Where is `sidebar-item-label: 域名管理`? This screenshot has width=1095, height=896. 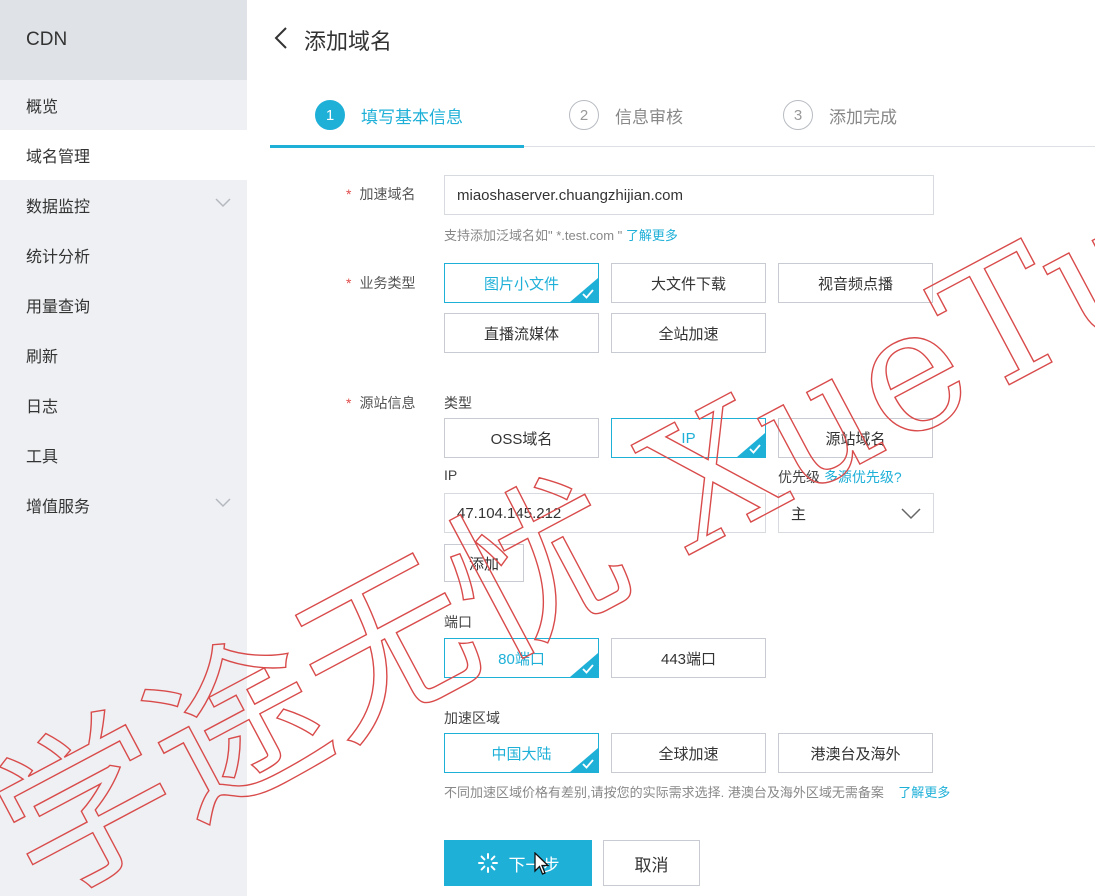
sidebar-item-label: 域名管理 is located at coordinates (58, 157).